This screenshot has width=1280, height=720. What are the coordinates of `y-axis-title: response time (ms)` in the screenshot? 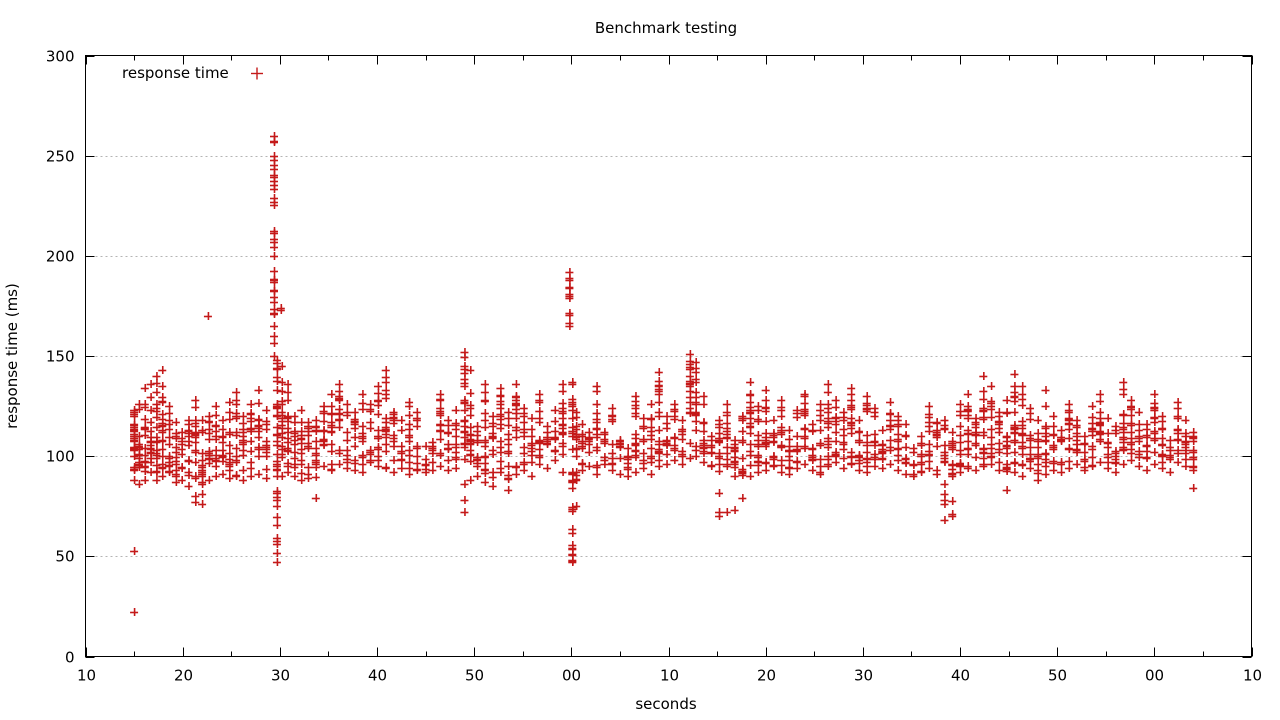 It's located at (12, 356).